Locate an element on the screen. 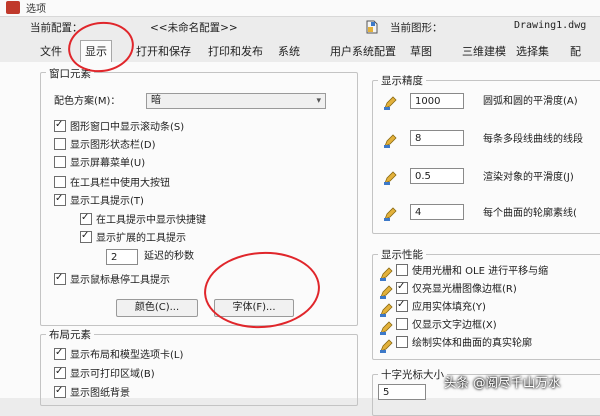 This screenshot has height=416, width=600. option-apply-solid-fill: 应用实体填充(Y) is located at coordinates (441, 306).